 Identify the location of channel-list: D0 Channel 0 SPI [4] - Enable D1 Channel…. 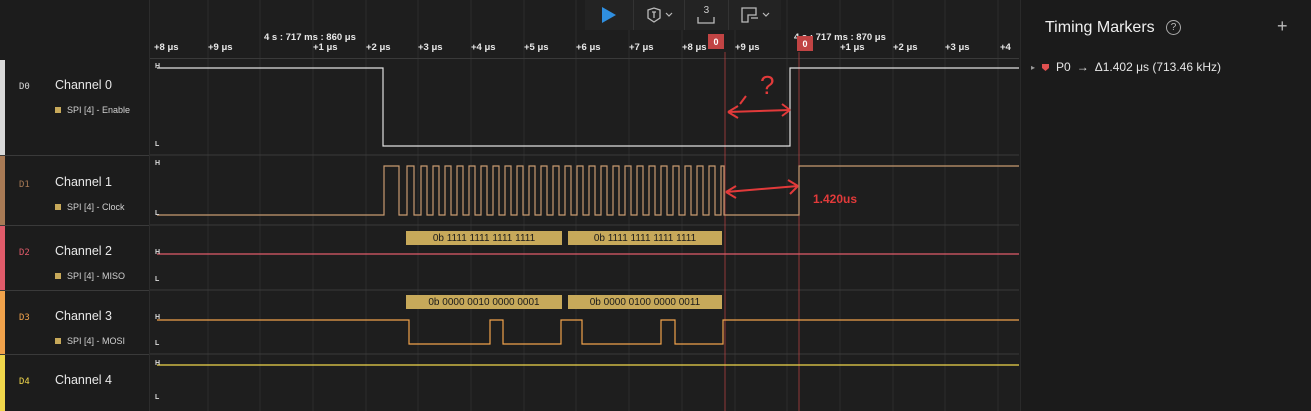
(75, 205).